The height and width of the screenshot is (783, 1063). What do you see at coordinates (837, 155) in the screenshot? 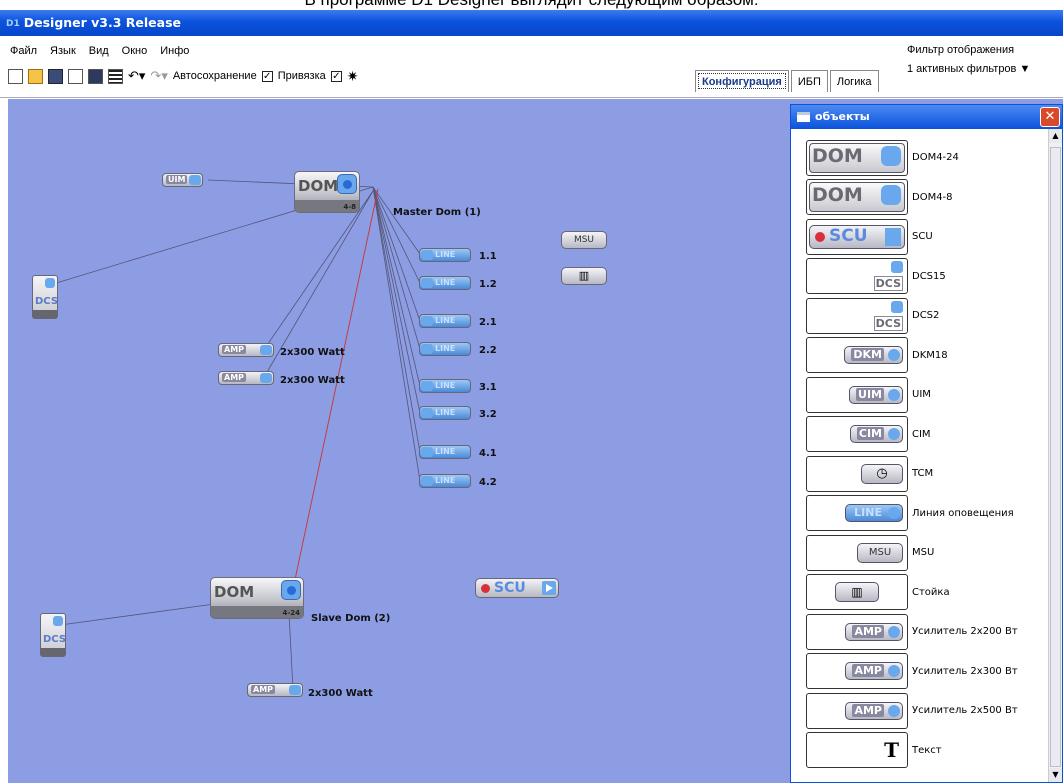
I see `icon-label: DOM` at bounding box center [837, 155].